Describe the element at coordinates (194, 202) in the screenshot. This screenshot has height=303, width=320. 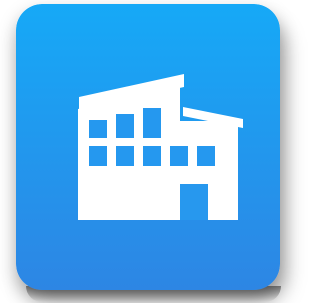
I see `door` at that location.